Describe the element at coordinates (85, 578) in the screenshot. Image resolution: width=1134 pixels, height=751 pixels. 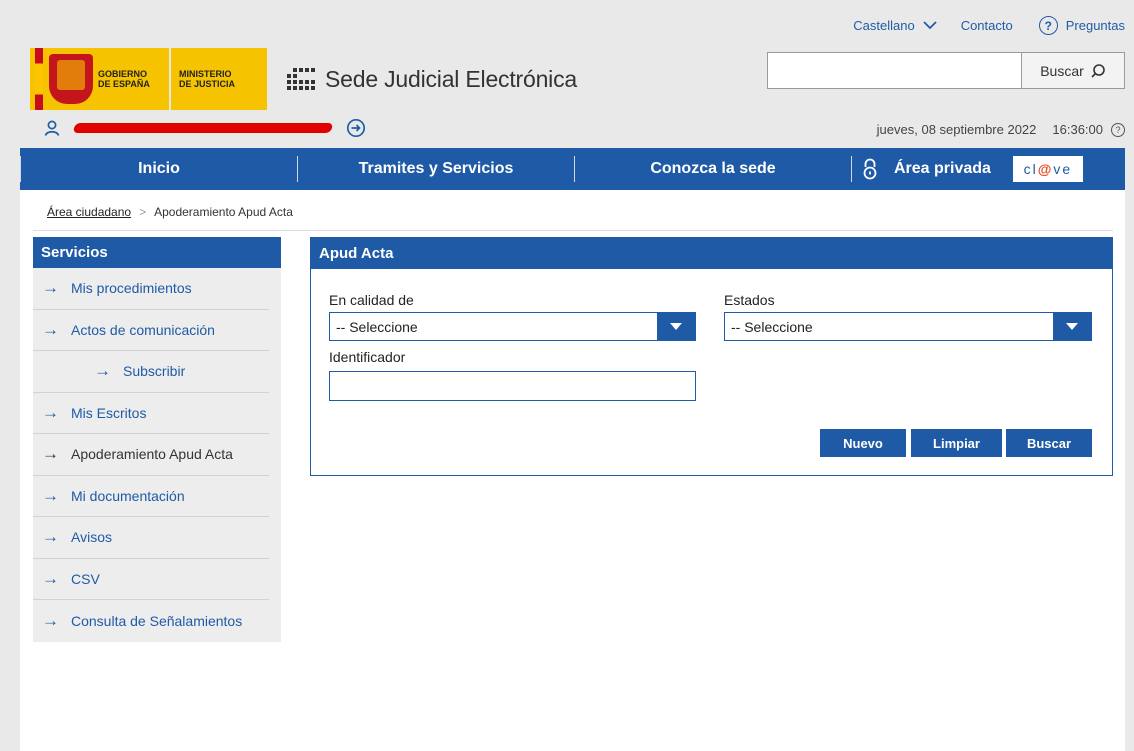
I see `sidebar-item-label: CSV` at that location.